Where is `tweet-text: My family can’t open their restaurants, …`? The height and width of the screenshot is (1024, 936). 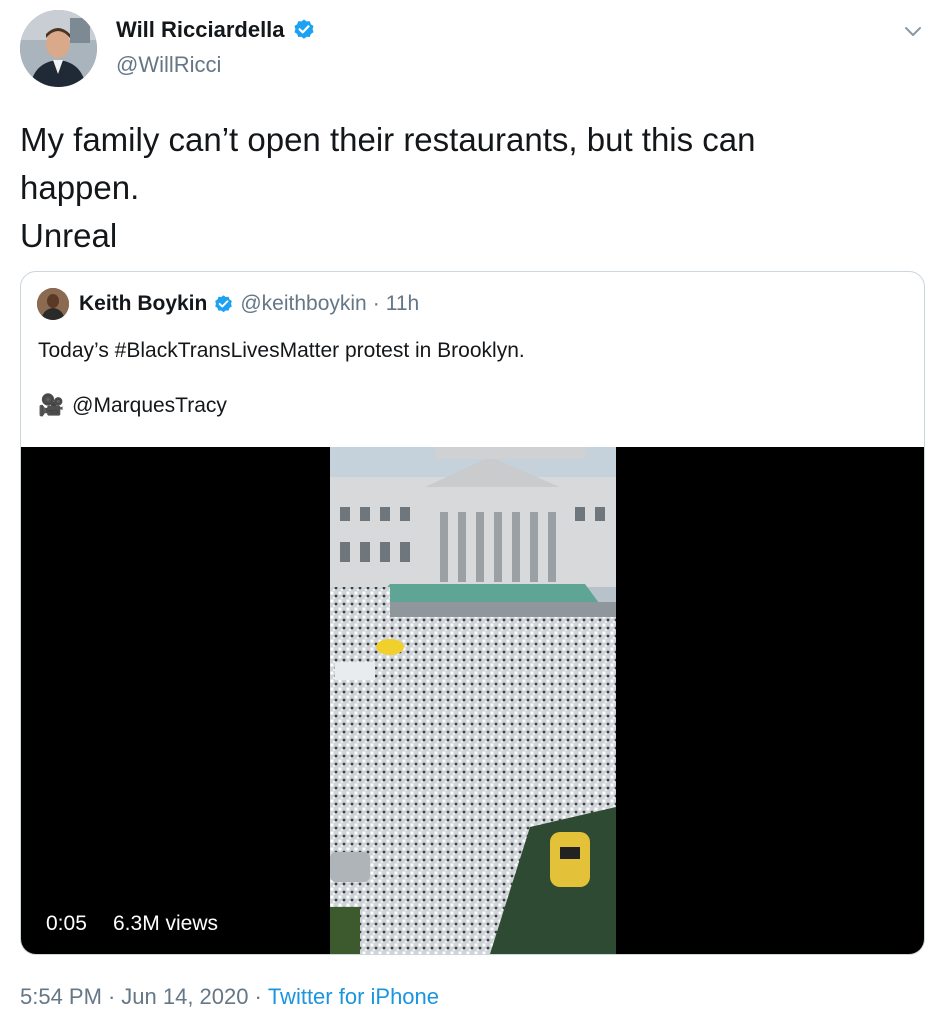 tweet-text: My family can’t open their restaurants, … is located at coordinates (388, 187).